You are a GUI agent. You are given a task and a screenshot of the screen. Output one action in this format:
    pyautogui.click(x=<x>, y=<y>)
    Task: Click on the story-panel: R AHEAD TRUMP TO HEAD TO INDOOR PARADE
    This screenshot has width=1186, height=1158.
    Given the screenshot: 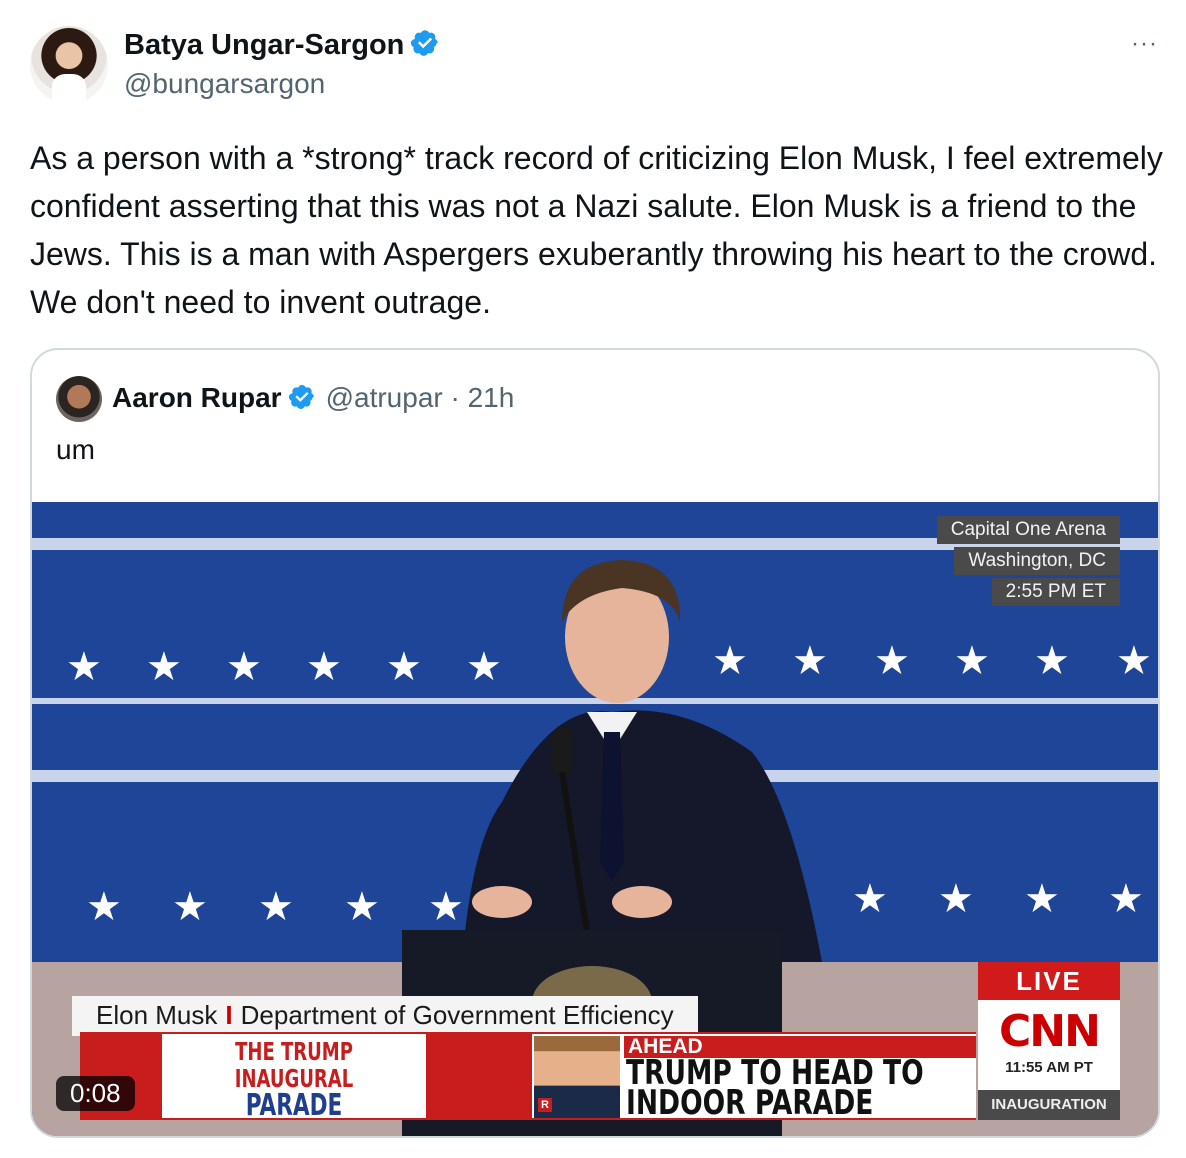 What is the action you would take?
    pyautogui.click(x=754, y=1077)
    